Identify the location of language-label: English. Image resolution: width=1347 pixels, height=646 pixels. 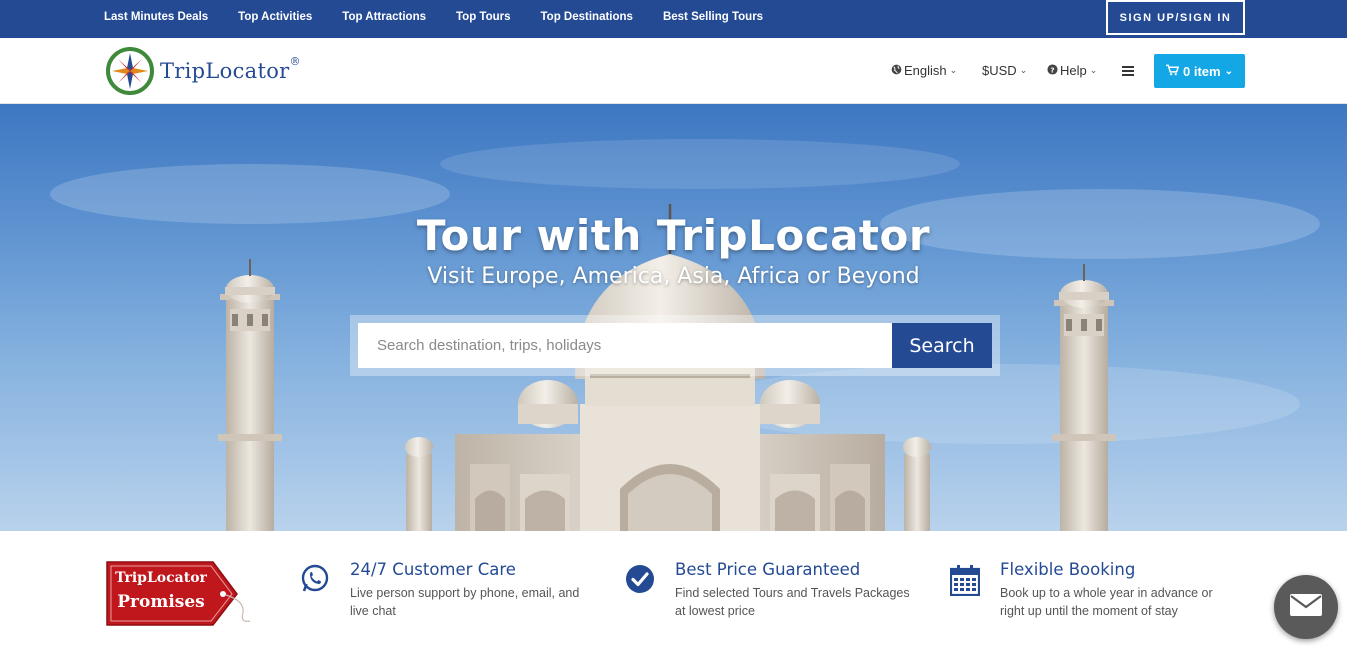
(925, 70).